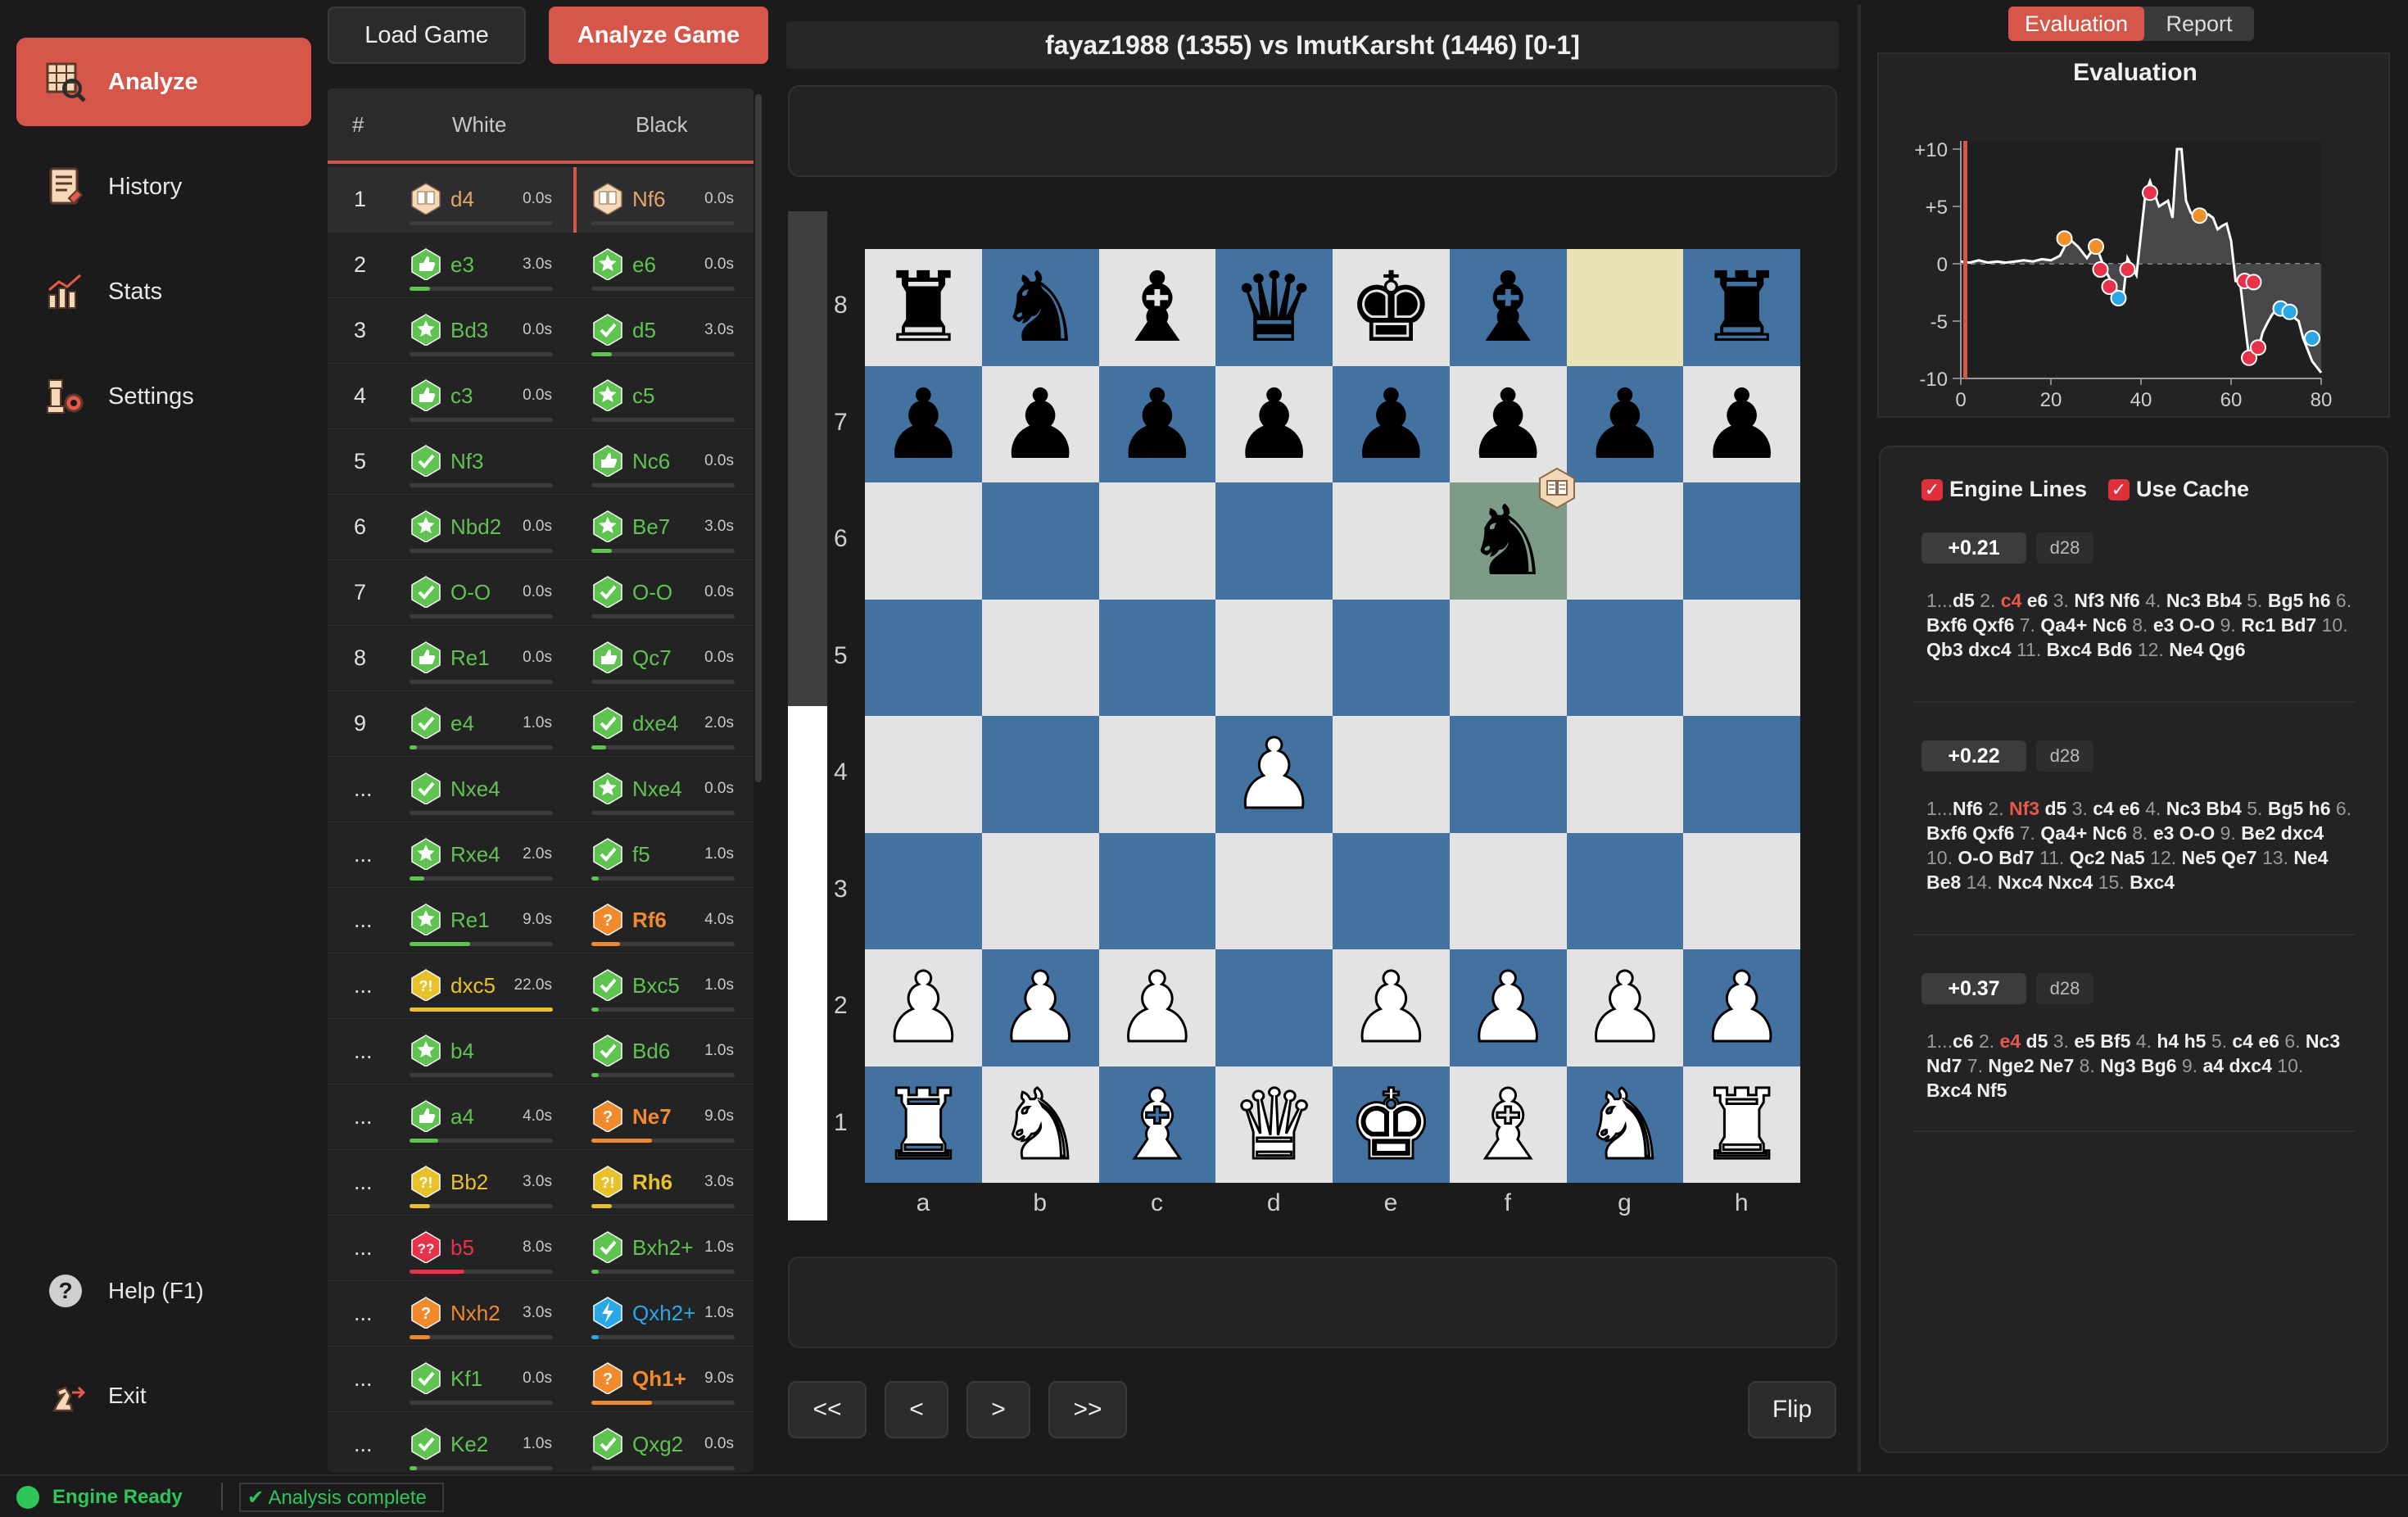  What do you see at coordinates (665, 923) in the screenshot?
I see `black-move-cell: ? Rf6 4.0s` at bounding box center [665, 923].